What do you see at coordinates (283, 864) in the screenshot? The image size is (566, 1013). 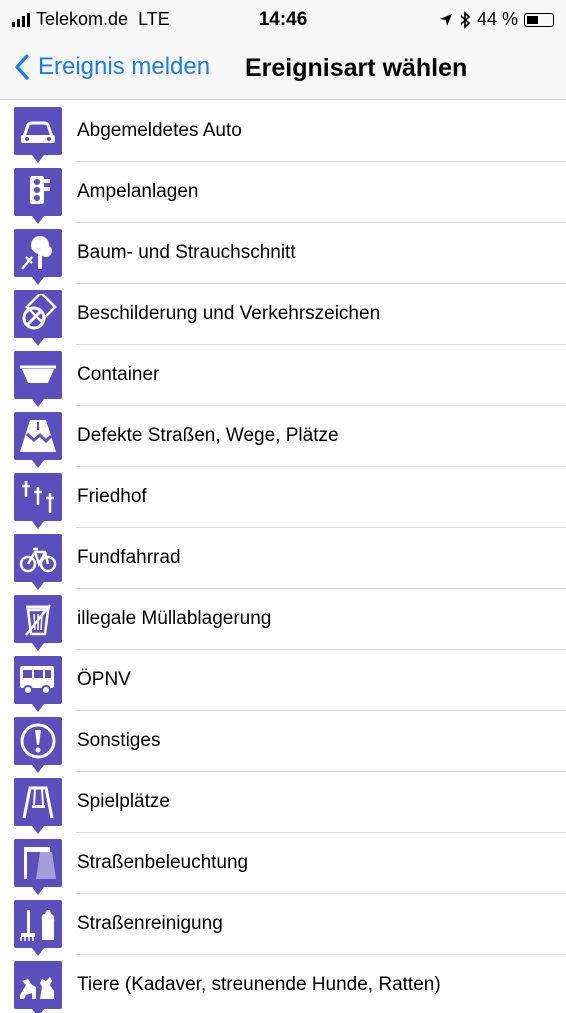 I see `list-item: Straßenbeleuchtung` at bounding box center [283, 864].